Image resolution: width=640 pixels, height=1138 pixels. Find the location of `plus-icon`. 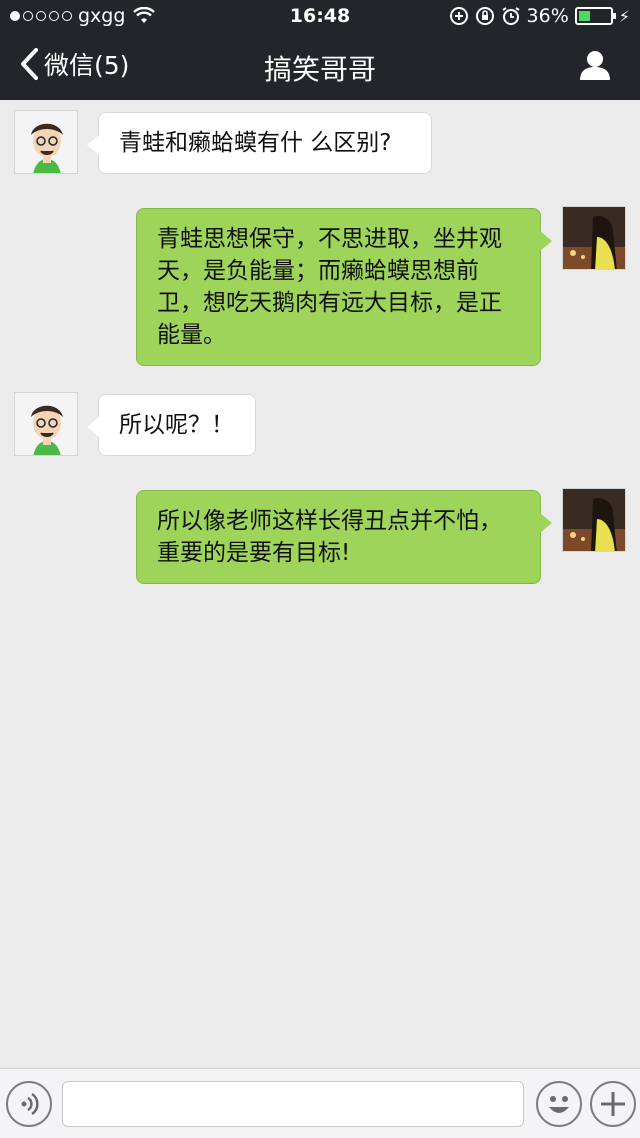

plus-icon is located at coordinates (613, 1104).